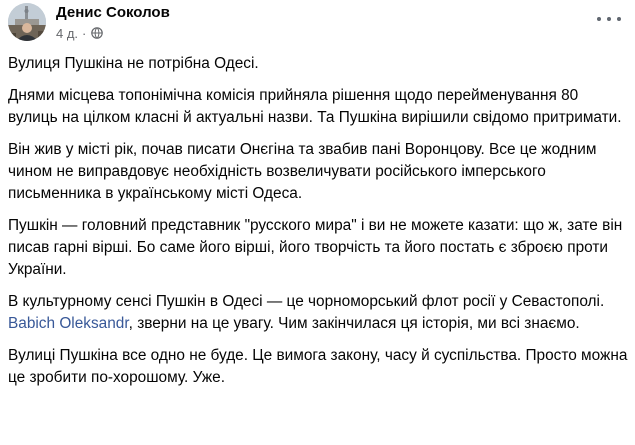  I want to click on post-timestamp: 4 д., so click(67, 33).